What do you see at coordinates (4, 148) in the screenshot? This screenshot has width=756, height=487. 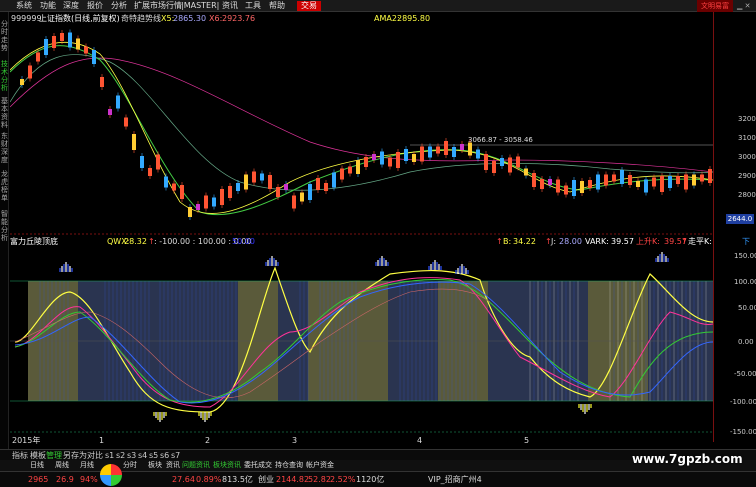 I see `side-tab-depth: 东财深度` at bounding box center [4, 148].